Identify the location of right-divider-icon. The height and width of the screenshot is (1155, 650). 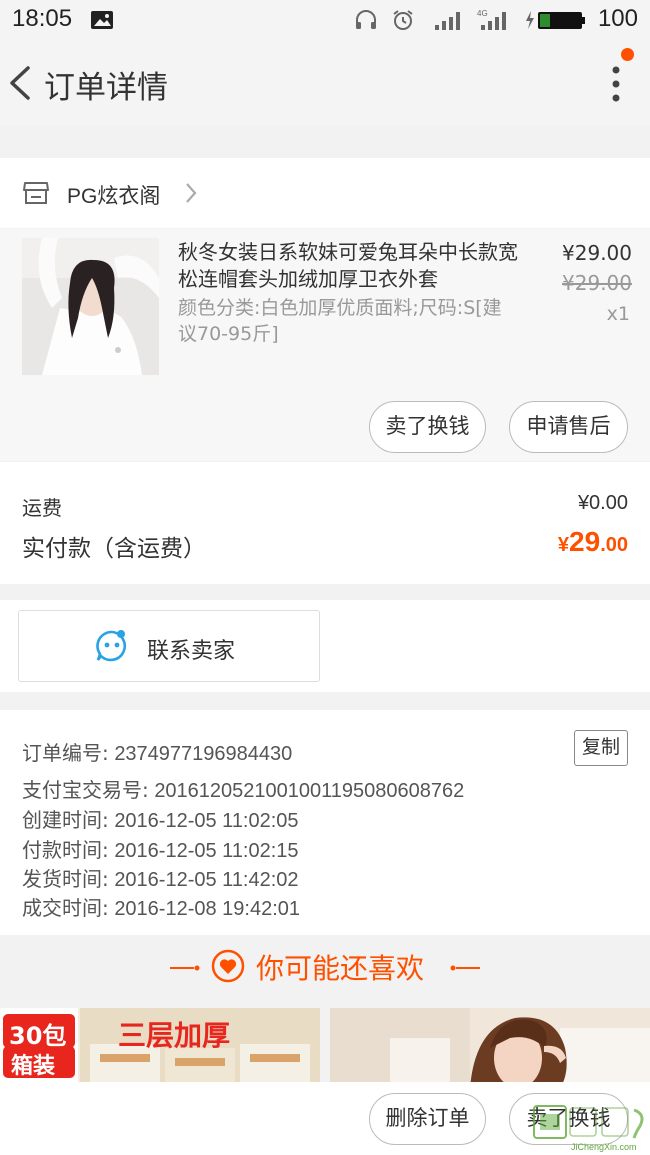
(465, 968).